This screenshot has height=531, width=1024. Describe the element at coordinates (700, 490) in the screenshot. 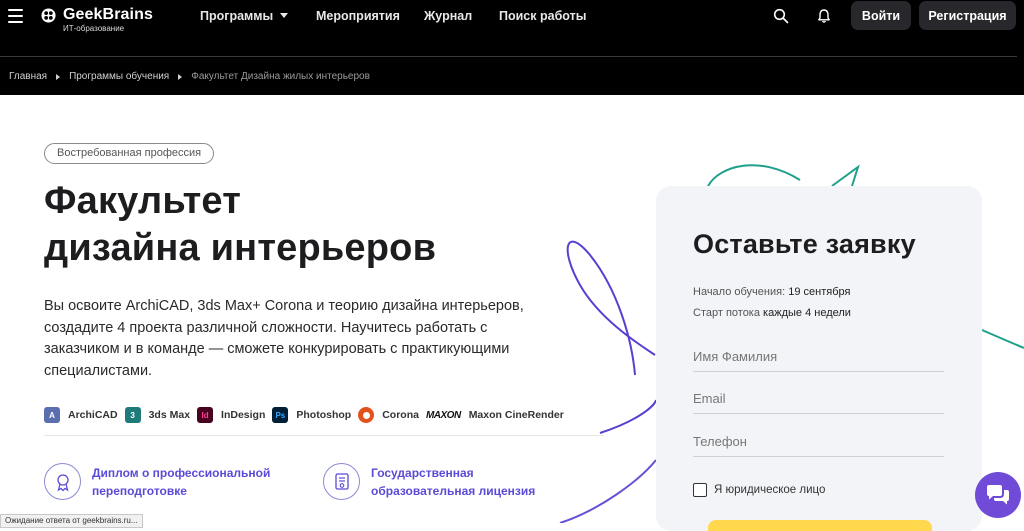

I see `legal-entity-checkbox` at that location.